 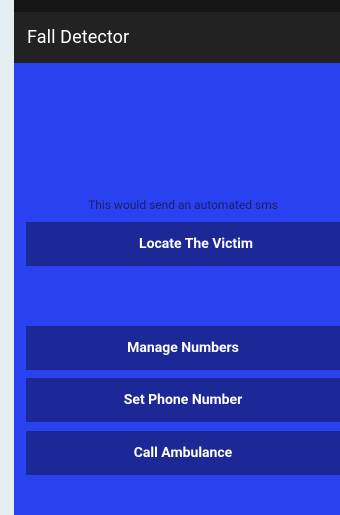 I want to click on call-ambulance-label: Call Ambulance, so click(x=183, y=453).